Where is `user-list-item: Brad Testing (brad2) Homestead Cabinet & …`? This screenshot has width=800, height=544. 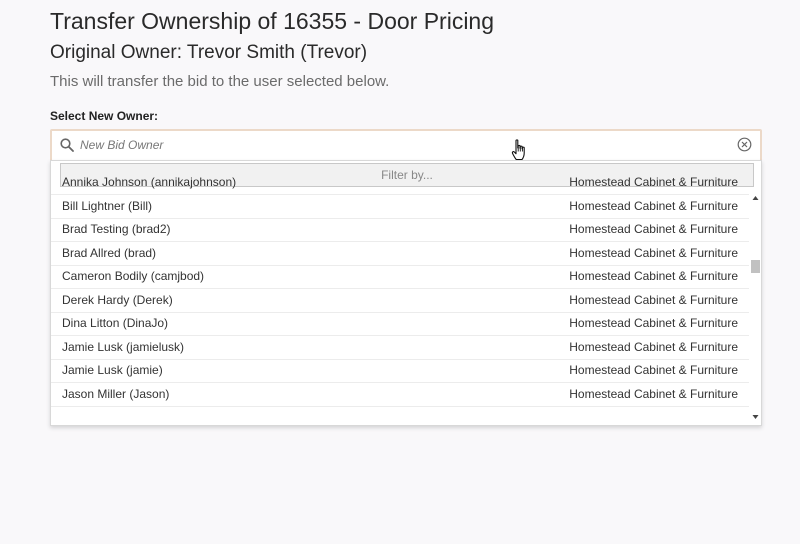 user-list-item: Brad Testing (brad2) Homestead Cabinet & … is located at coordinates (400, 230).